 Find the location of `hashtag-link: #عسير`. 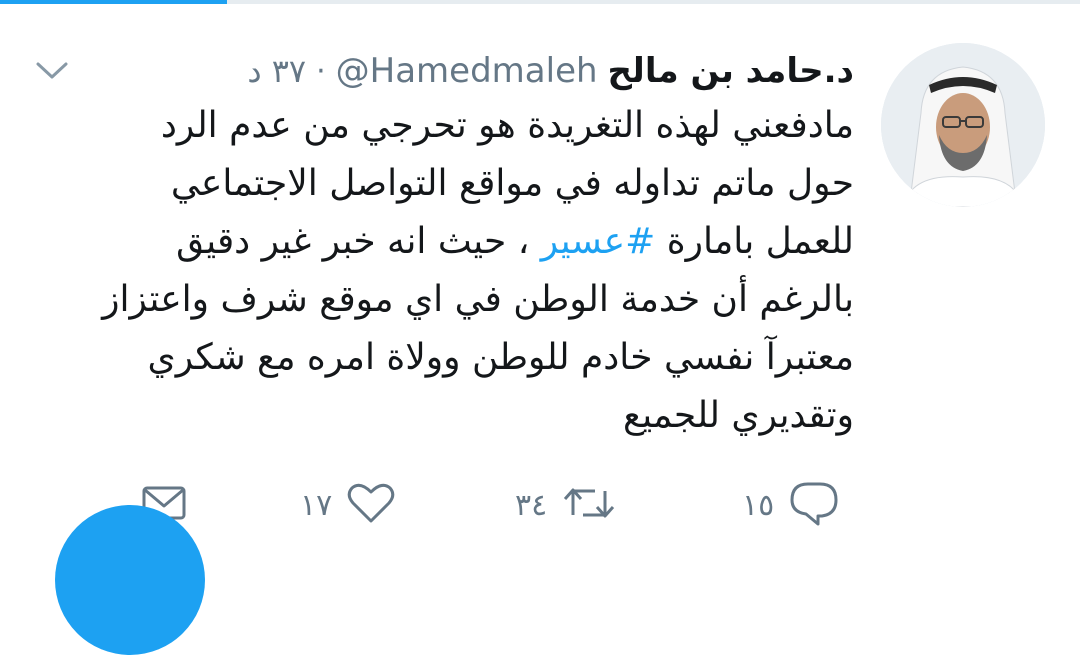

hashtag-link: #عسير is located at coordinates (598, 241).